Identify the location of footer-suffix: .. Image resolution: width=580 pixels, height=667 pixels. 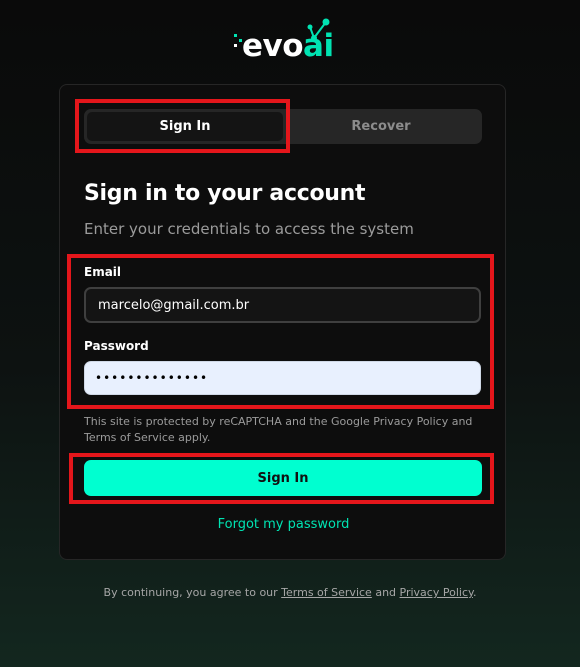
(474, 592).